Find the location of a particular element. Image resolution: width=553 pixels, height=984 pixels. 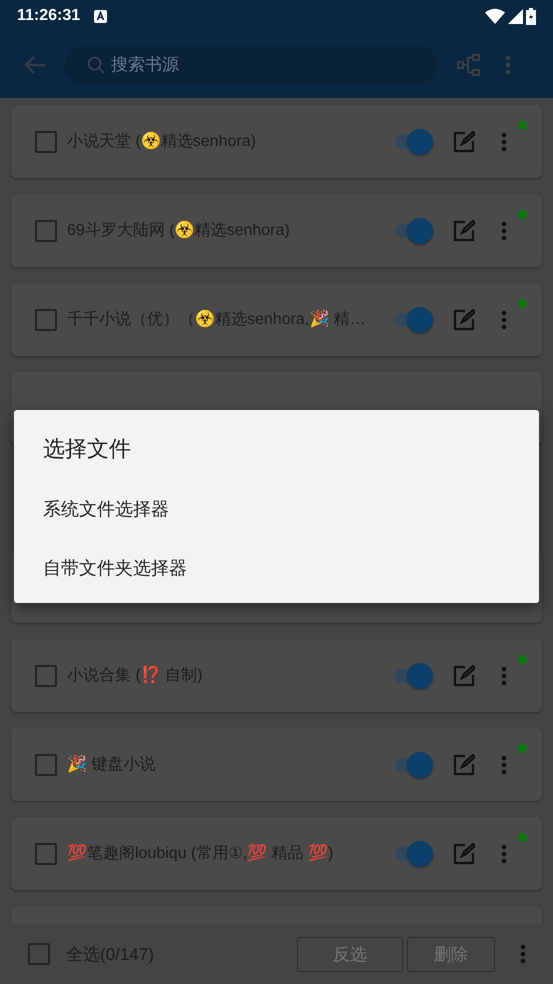

clock: 11:26:31 is located at coordinates (48, 16).